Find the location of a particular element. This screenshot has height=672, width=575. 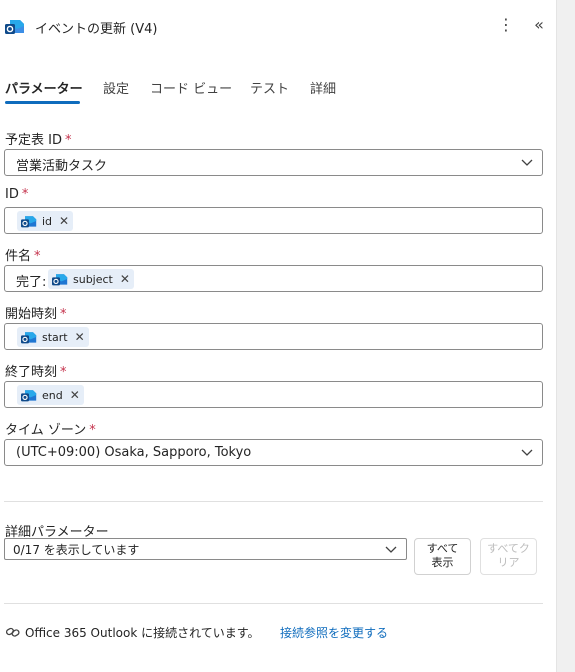

show-all-button: すべて 表示 is located at coordinates (442, 556).